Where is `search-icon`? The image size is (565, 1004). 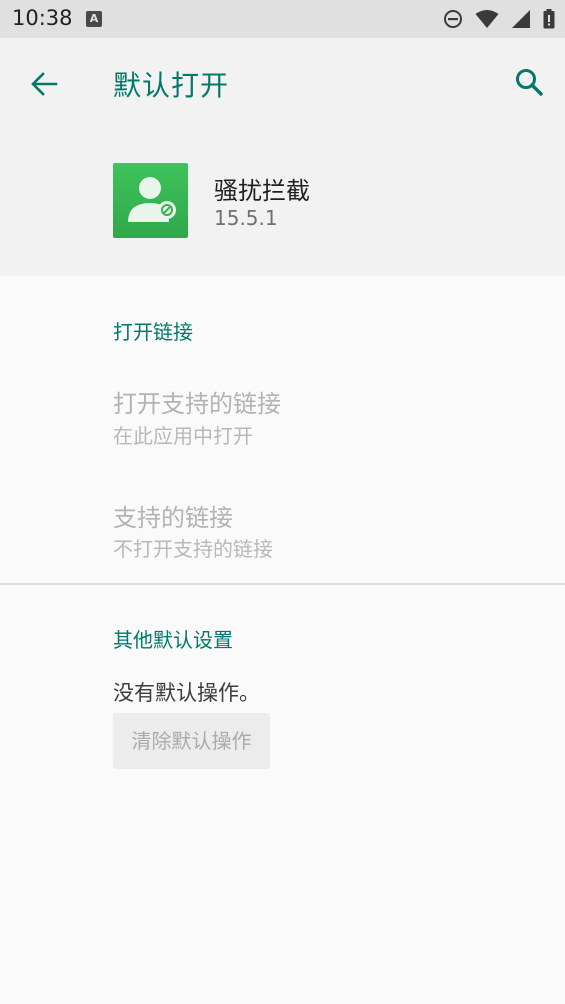 search-icon is located at coordinates (529, 82).